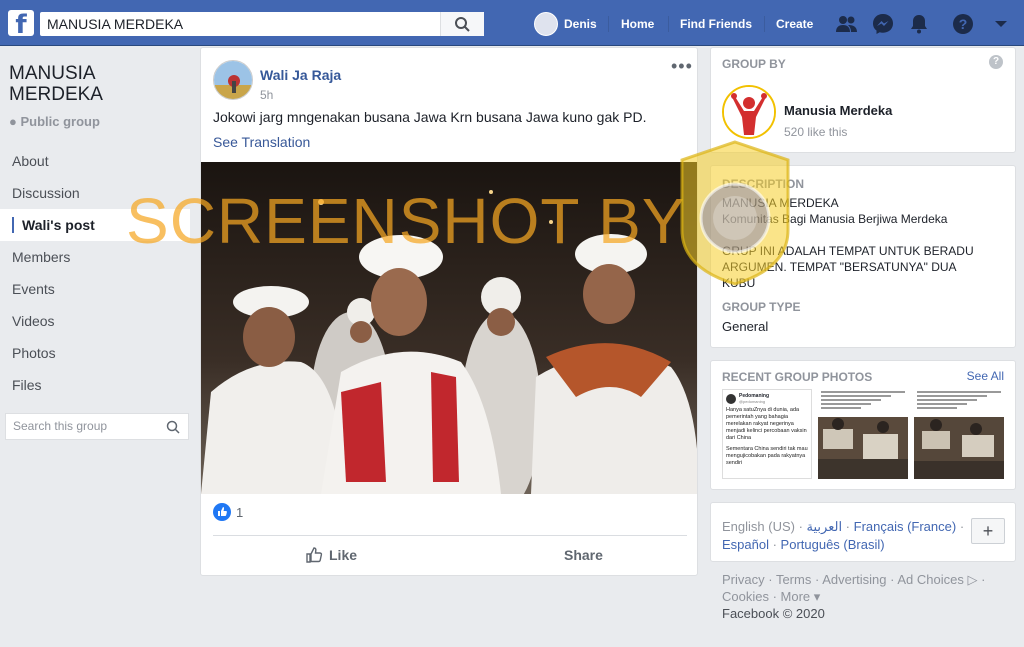  What do you see at coordinates (13, 121) in the screenshot?
I see `globe-icon: ●` at bounding box center [13, 121].